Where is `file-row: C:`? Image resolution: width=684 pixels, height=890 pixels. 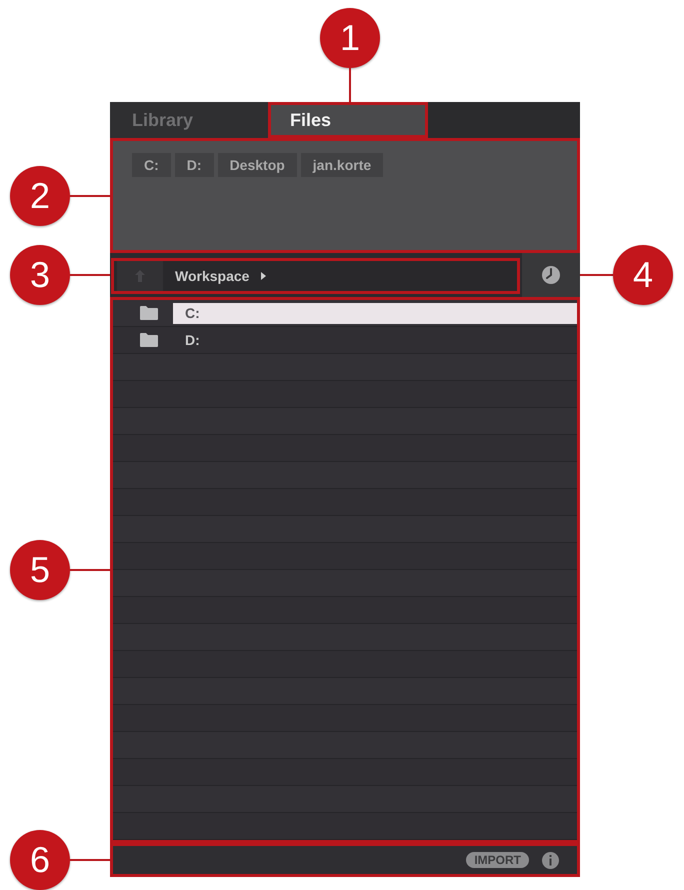
file-row: C: is located at coordinates (345, 313).